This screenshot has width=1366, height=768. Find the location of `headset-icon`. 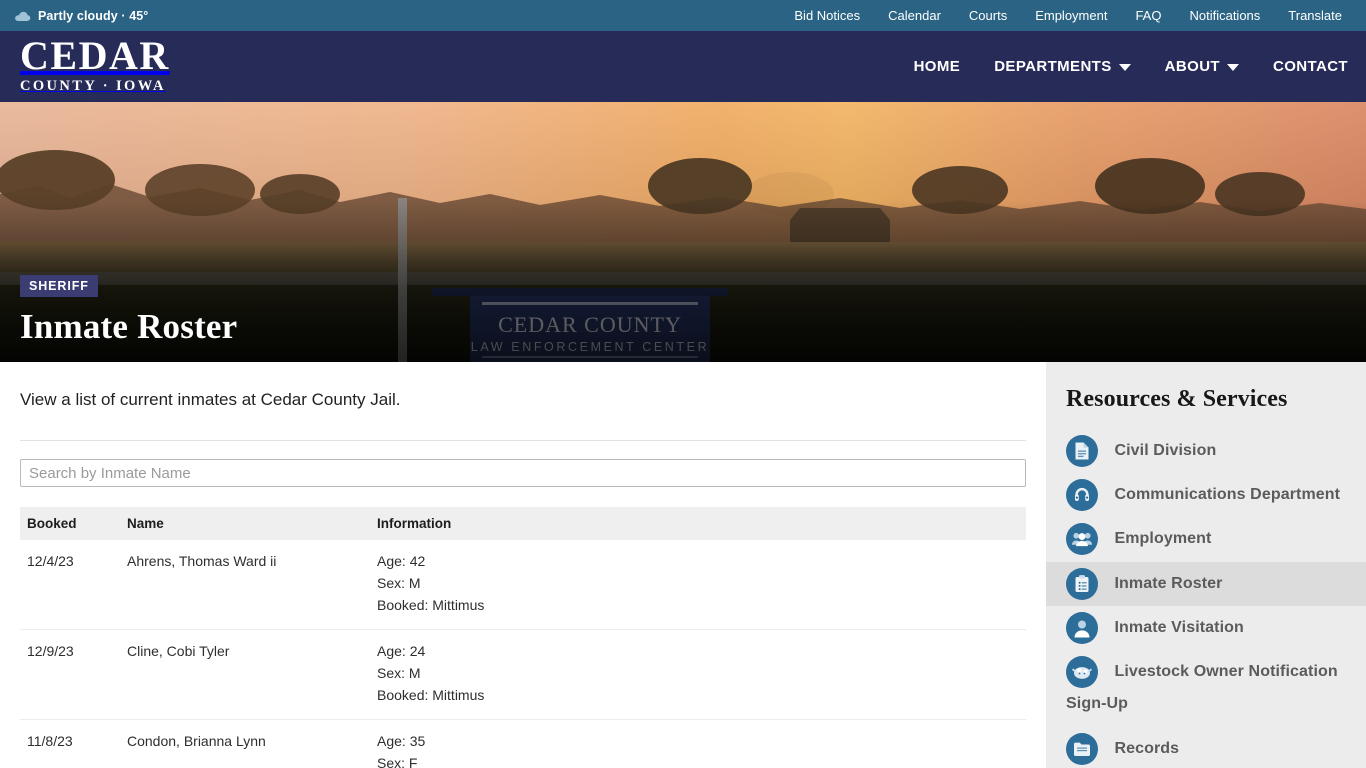

headset-icon is located at coordinates (1082, 495).